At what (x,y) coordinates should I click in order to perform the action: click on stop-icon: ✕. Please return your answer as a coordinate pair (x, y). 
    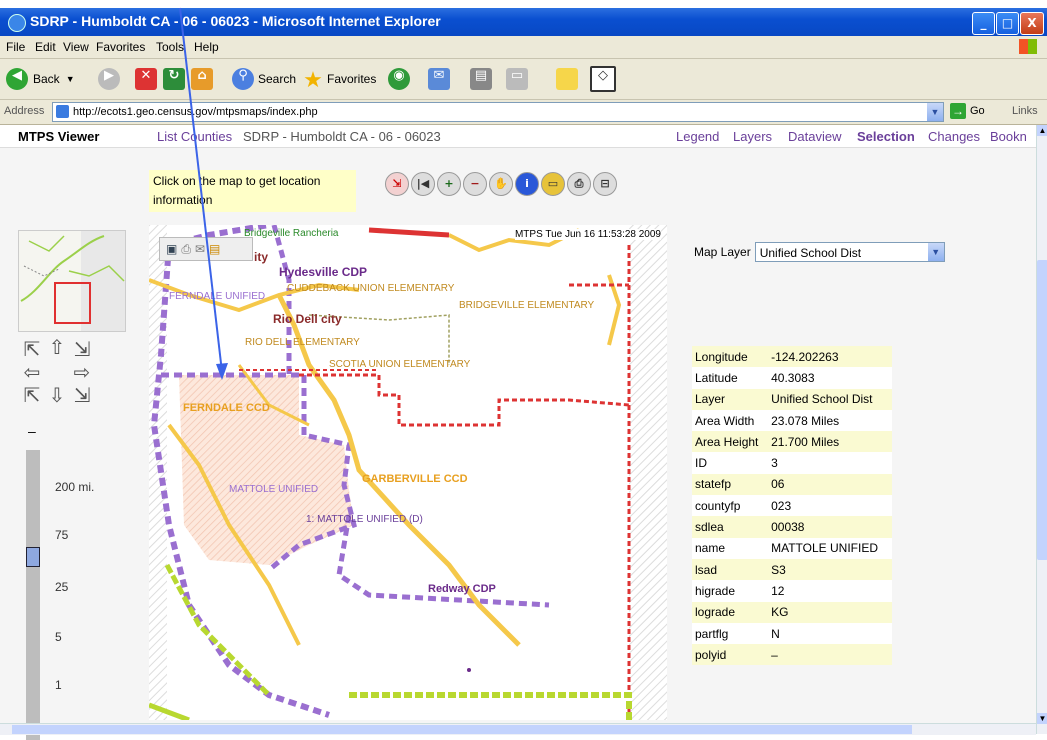
    Looking at the image, I should click on (146, 79).